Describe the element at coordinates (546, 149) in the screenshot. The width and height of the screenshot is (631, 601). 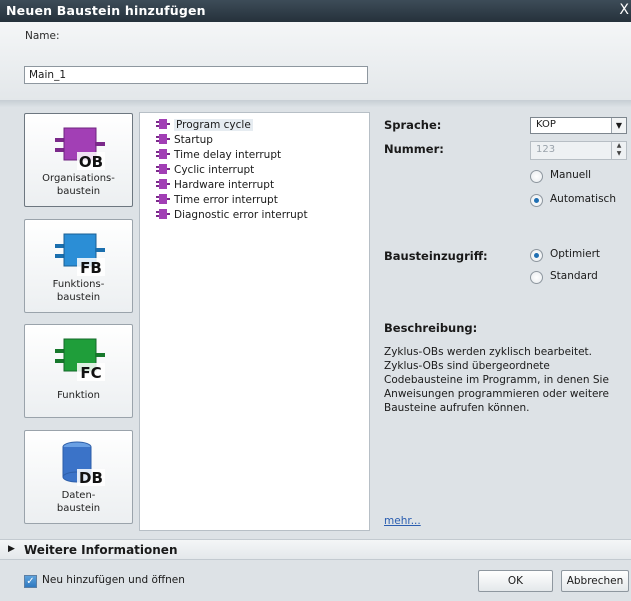
I see `number-value: 123` at that location.